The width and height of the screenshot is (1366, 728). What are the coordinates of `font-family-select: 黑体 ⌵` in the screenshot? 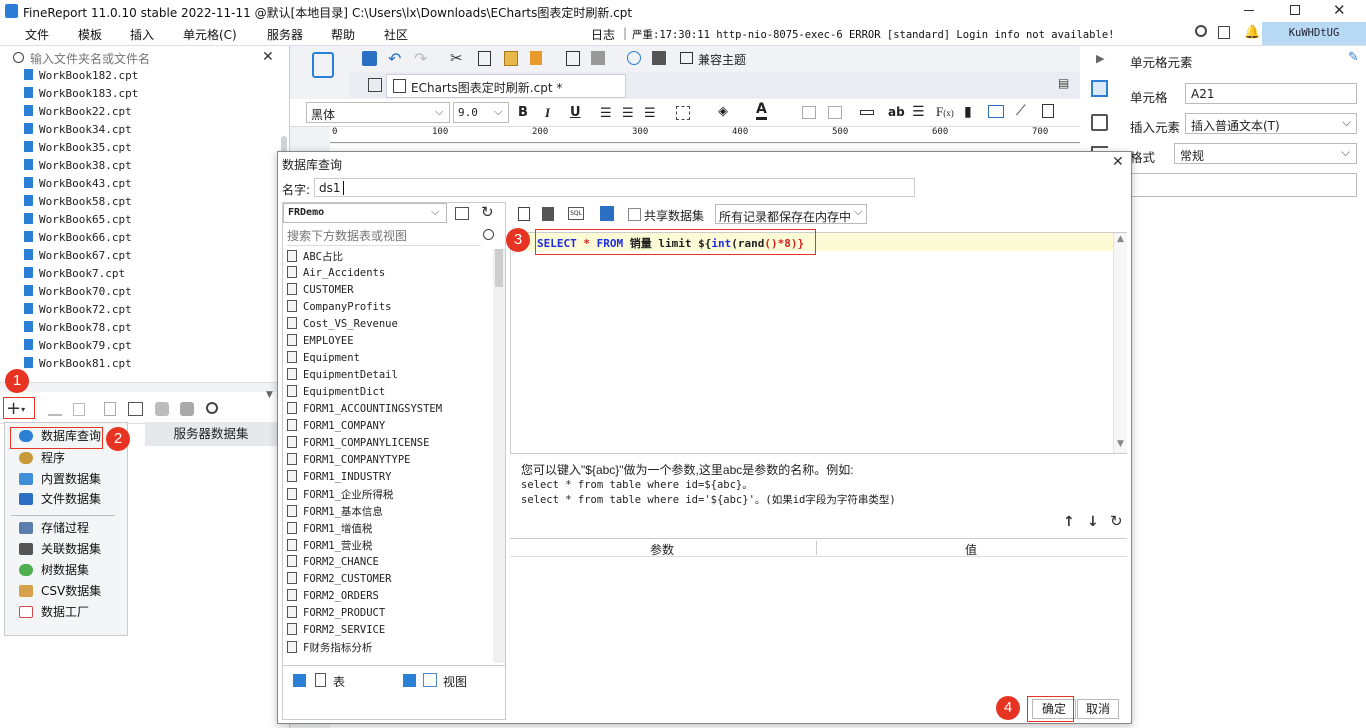 It's located at (378, 112).